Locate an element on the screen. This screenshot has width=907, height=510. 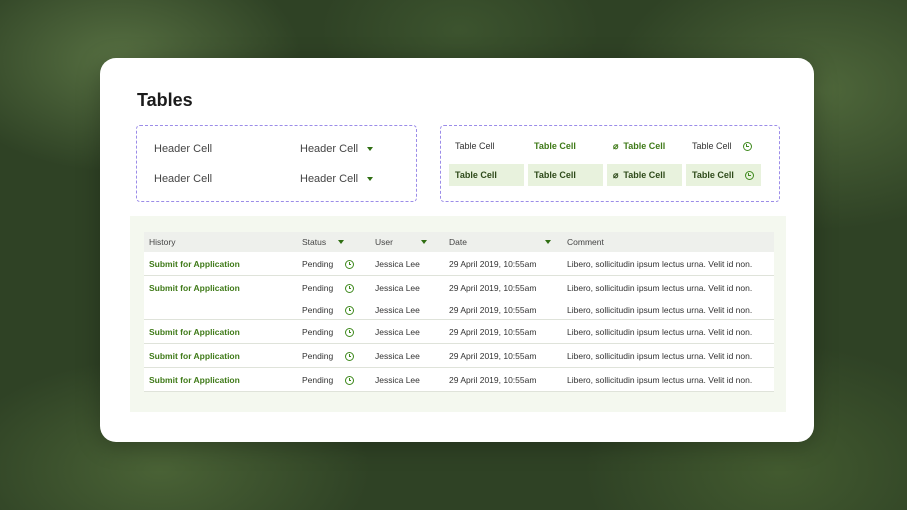
table-cell: Table Cell is located at coordinates (486, 146).